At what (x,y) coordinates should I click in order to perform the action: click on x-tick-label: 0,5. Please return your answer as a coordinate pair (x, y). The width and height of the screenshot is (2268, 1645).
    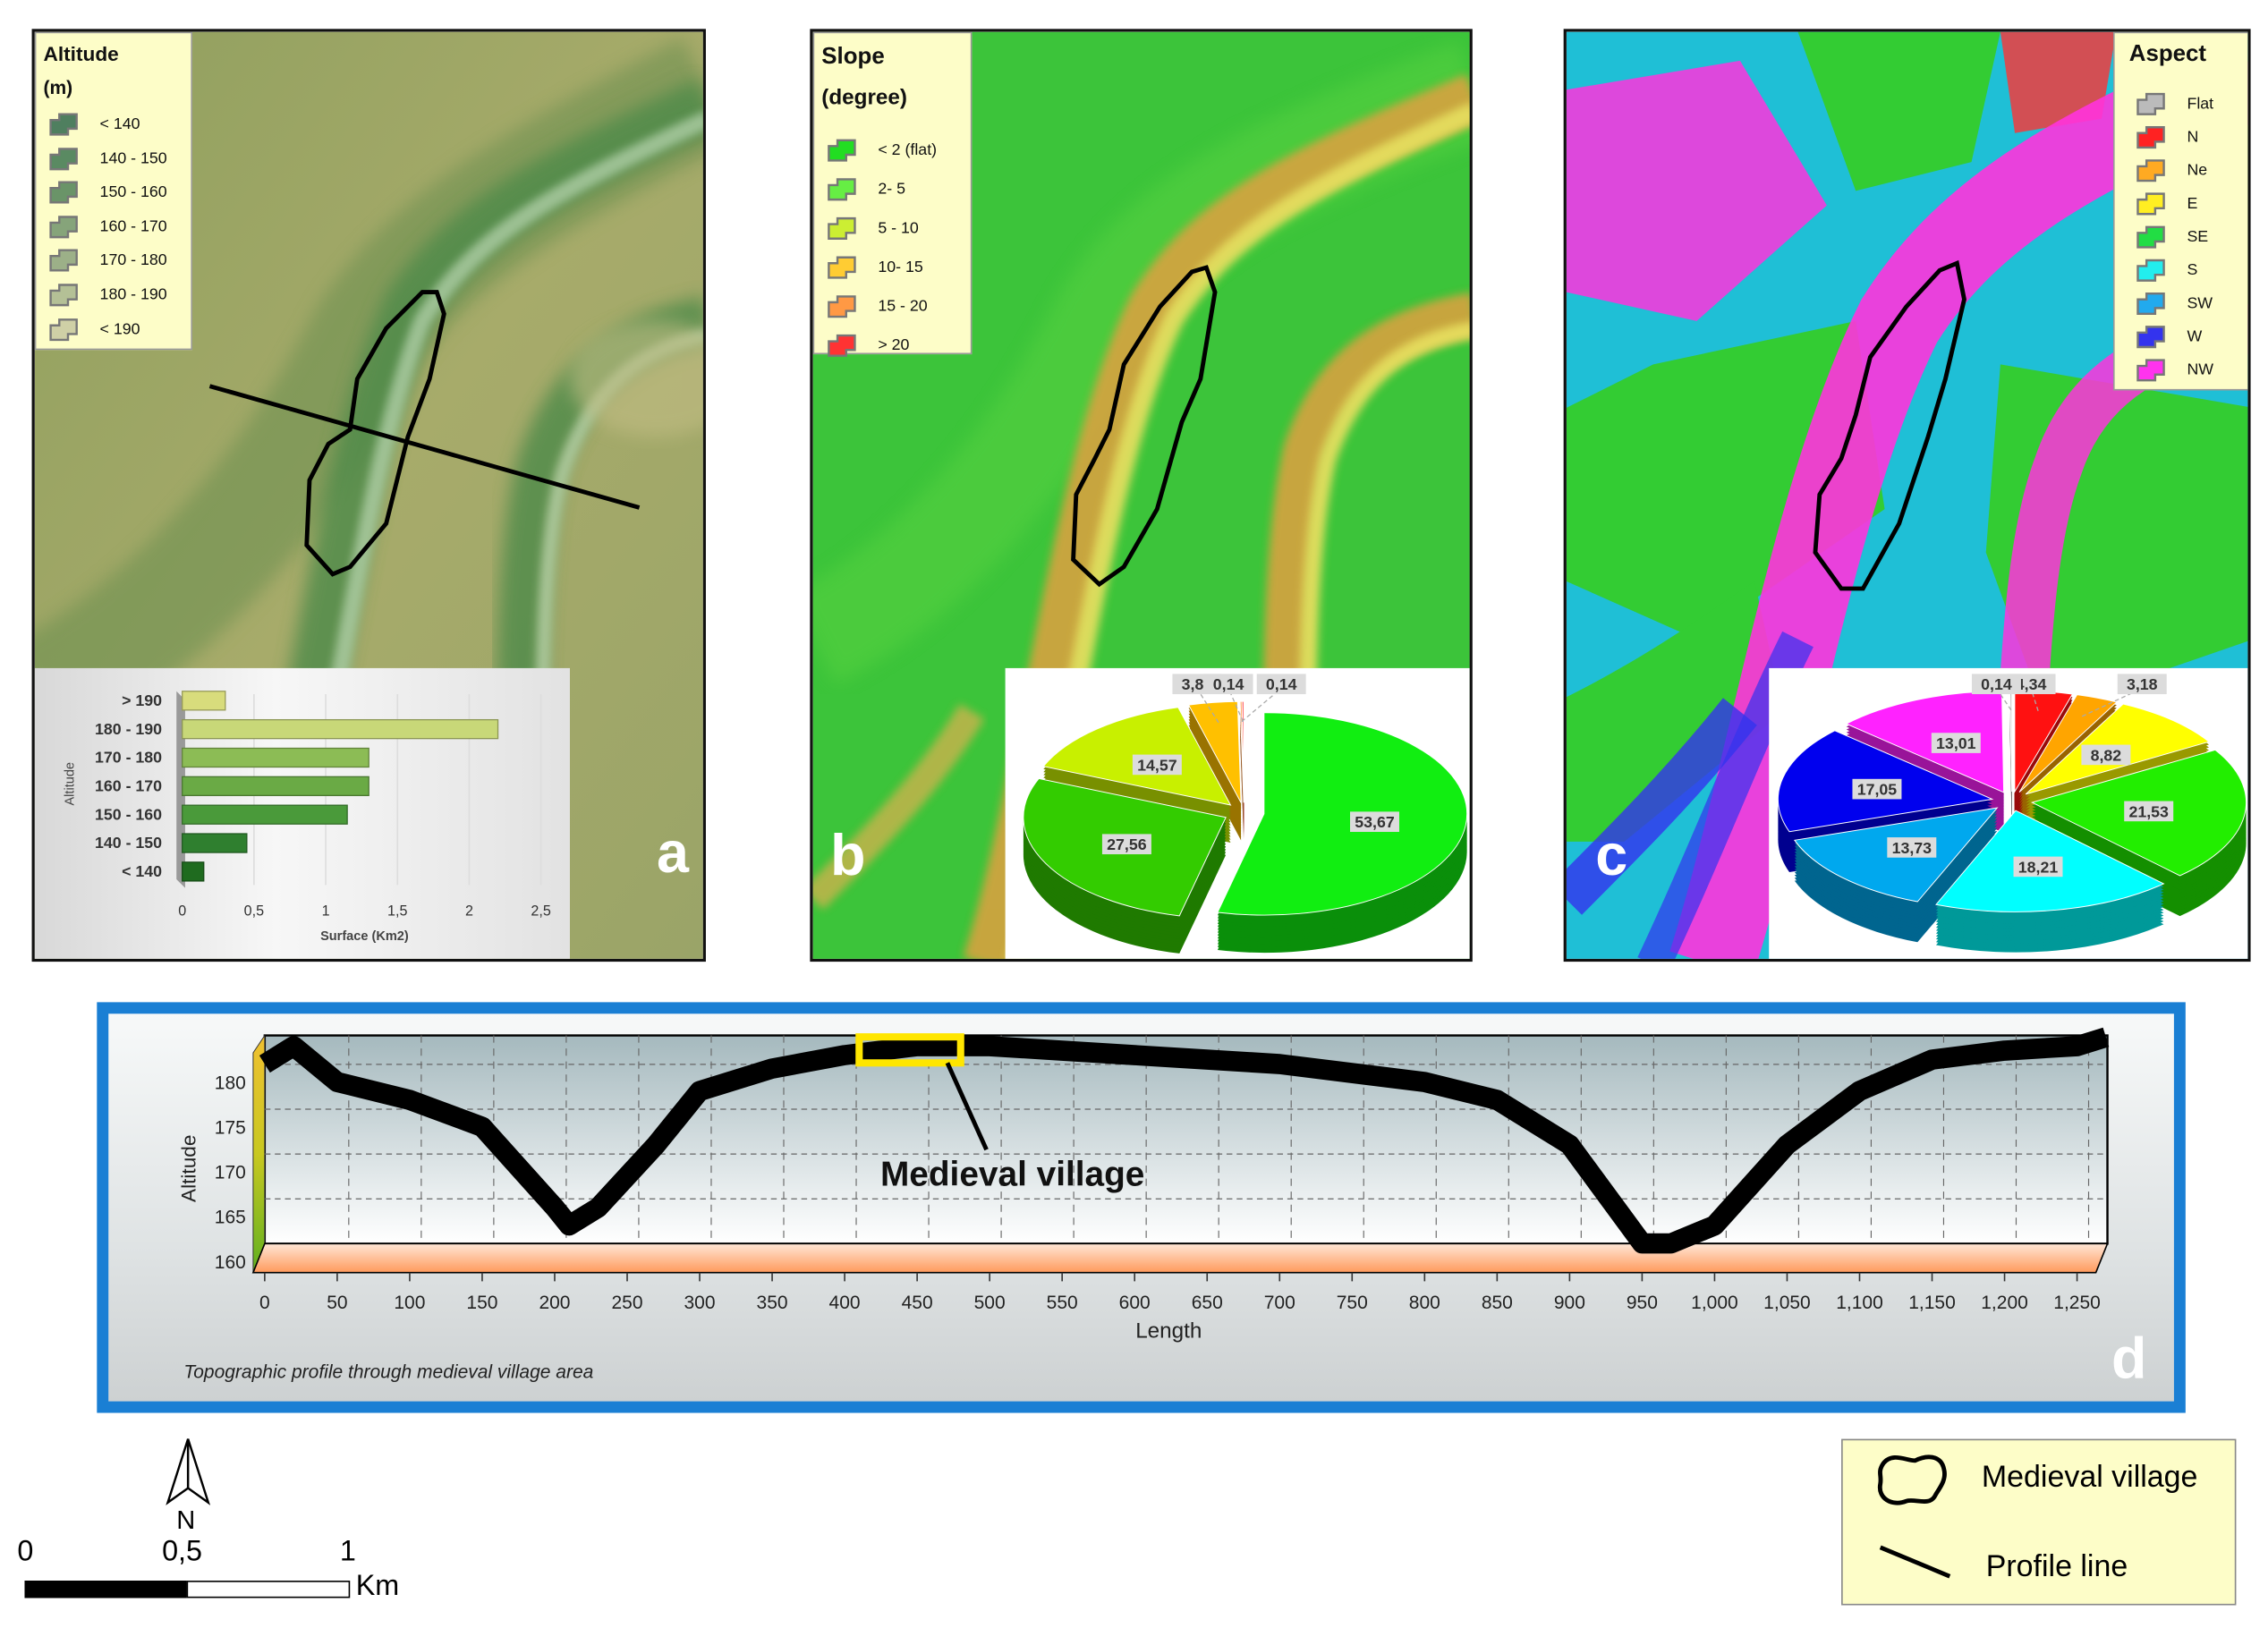
    Looking at the image, I should click on (254, 911).